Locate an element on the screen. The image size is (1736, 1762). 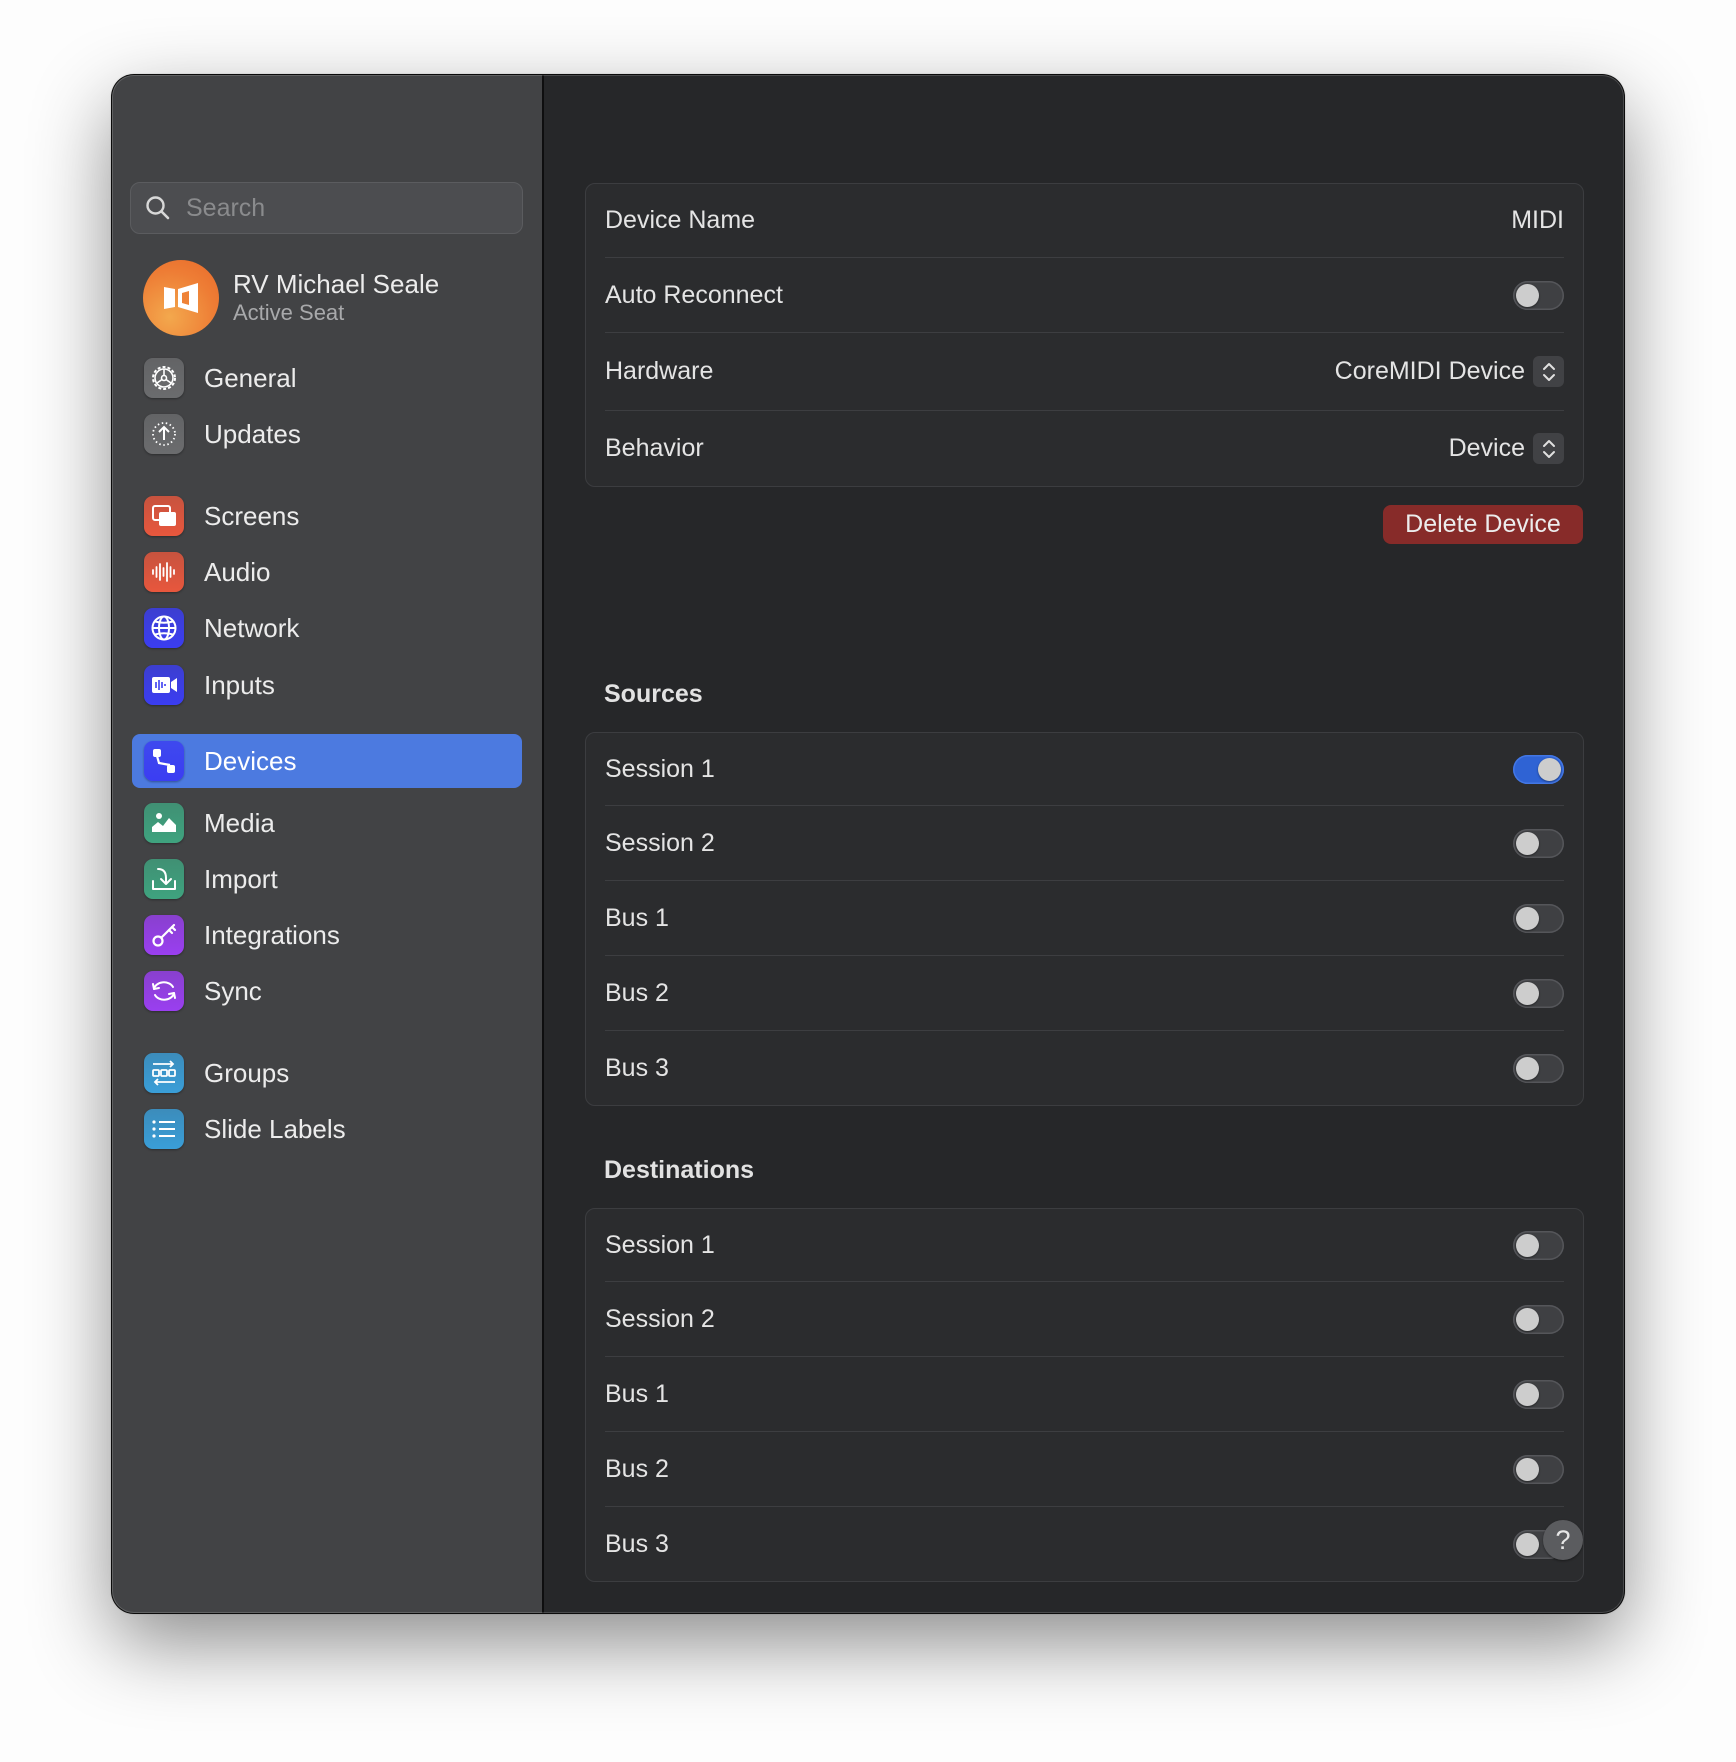
sidebar-item-updates: Updates is located at coordinates (327, 434).